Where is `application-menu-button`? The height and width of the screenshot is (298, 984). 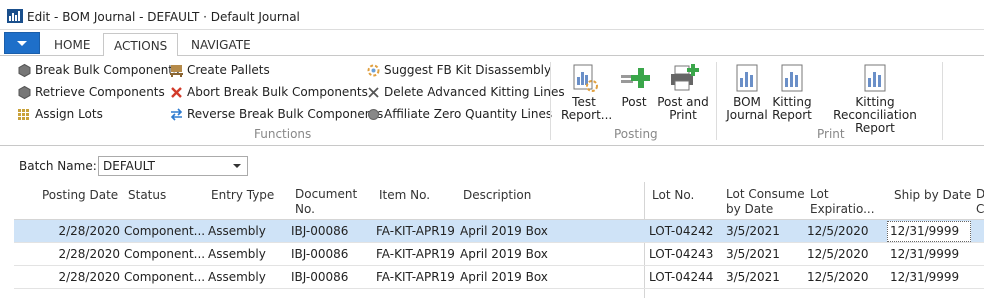 application-menu-button is located at coordinates (22, 43).